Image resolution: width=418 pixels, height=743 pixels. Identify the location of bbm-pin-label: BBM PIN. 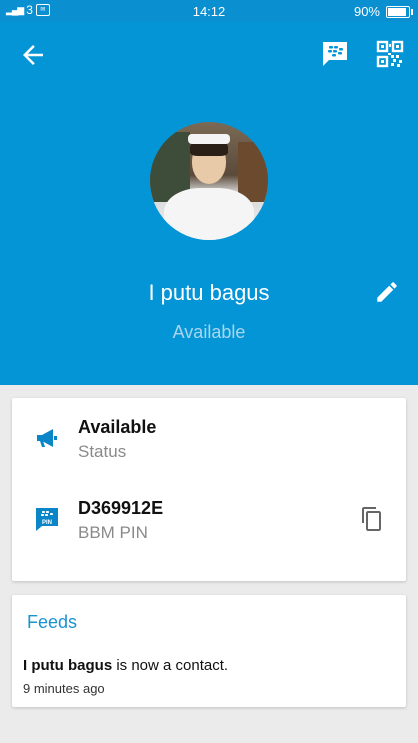
(113, 532).